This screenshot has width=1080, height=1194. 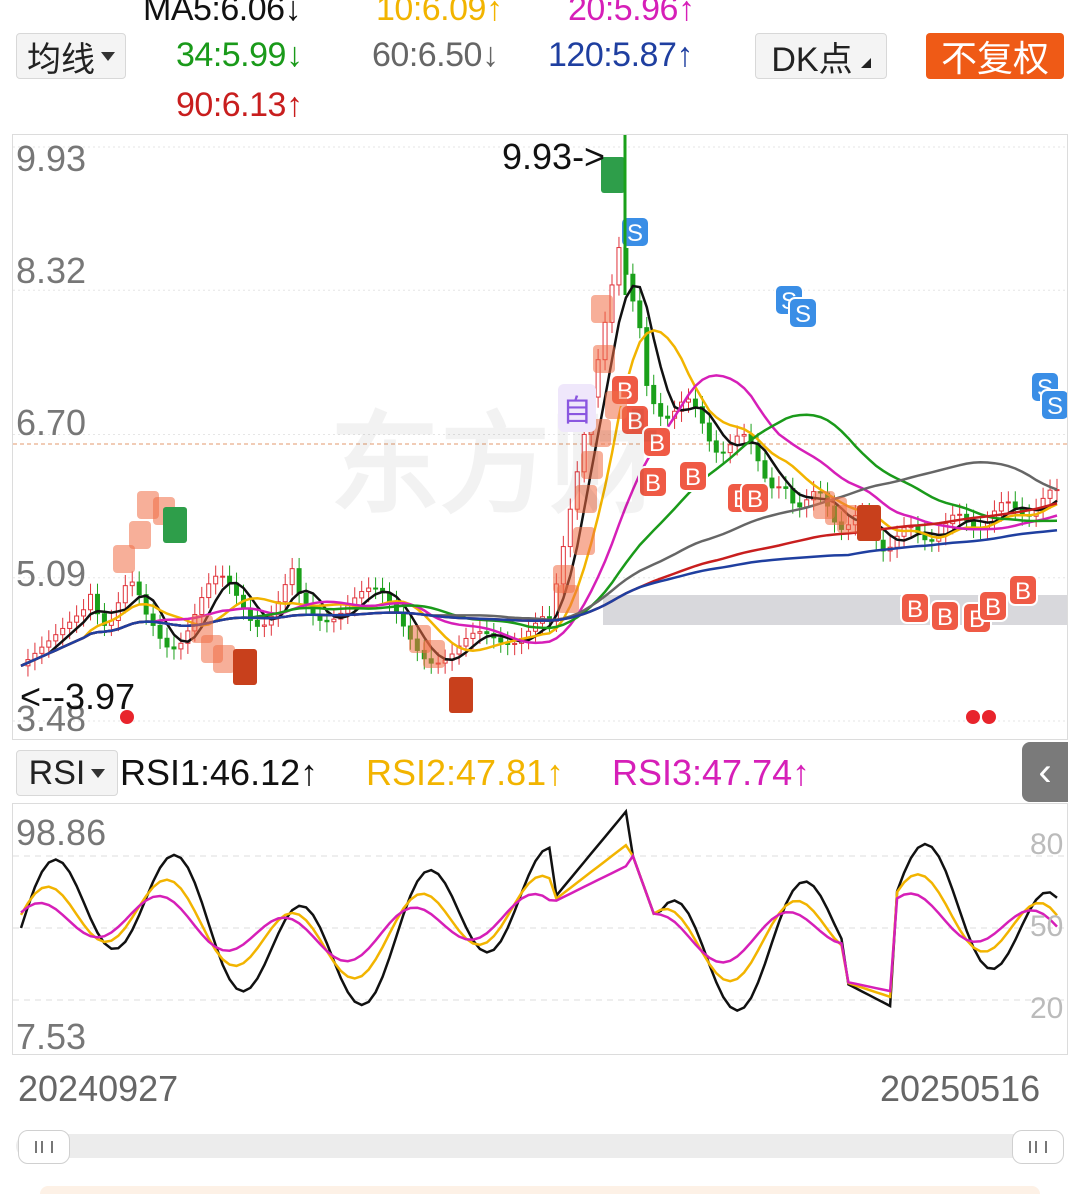 I want to click on range-handle-right, so click(x=1038, y=1147).